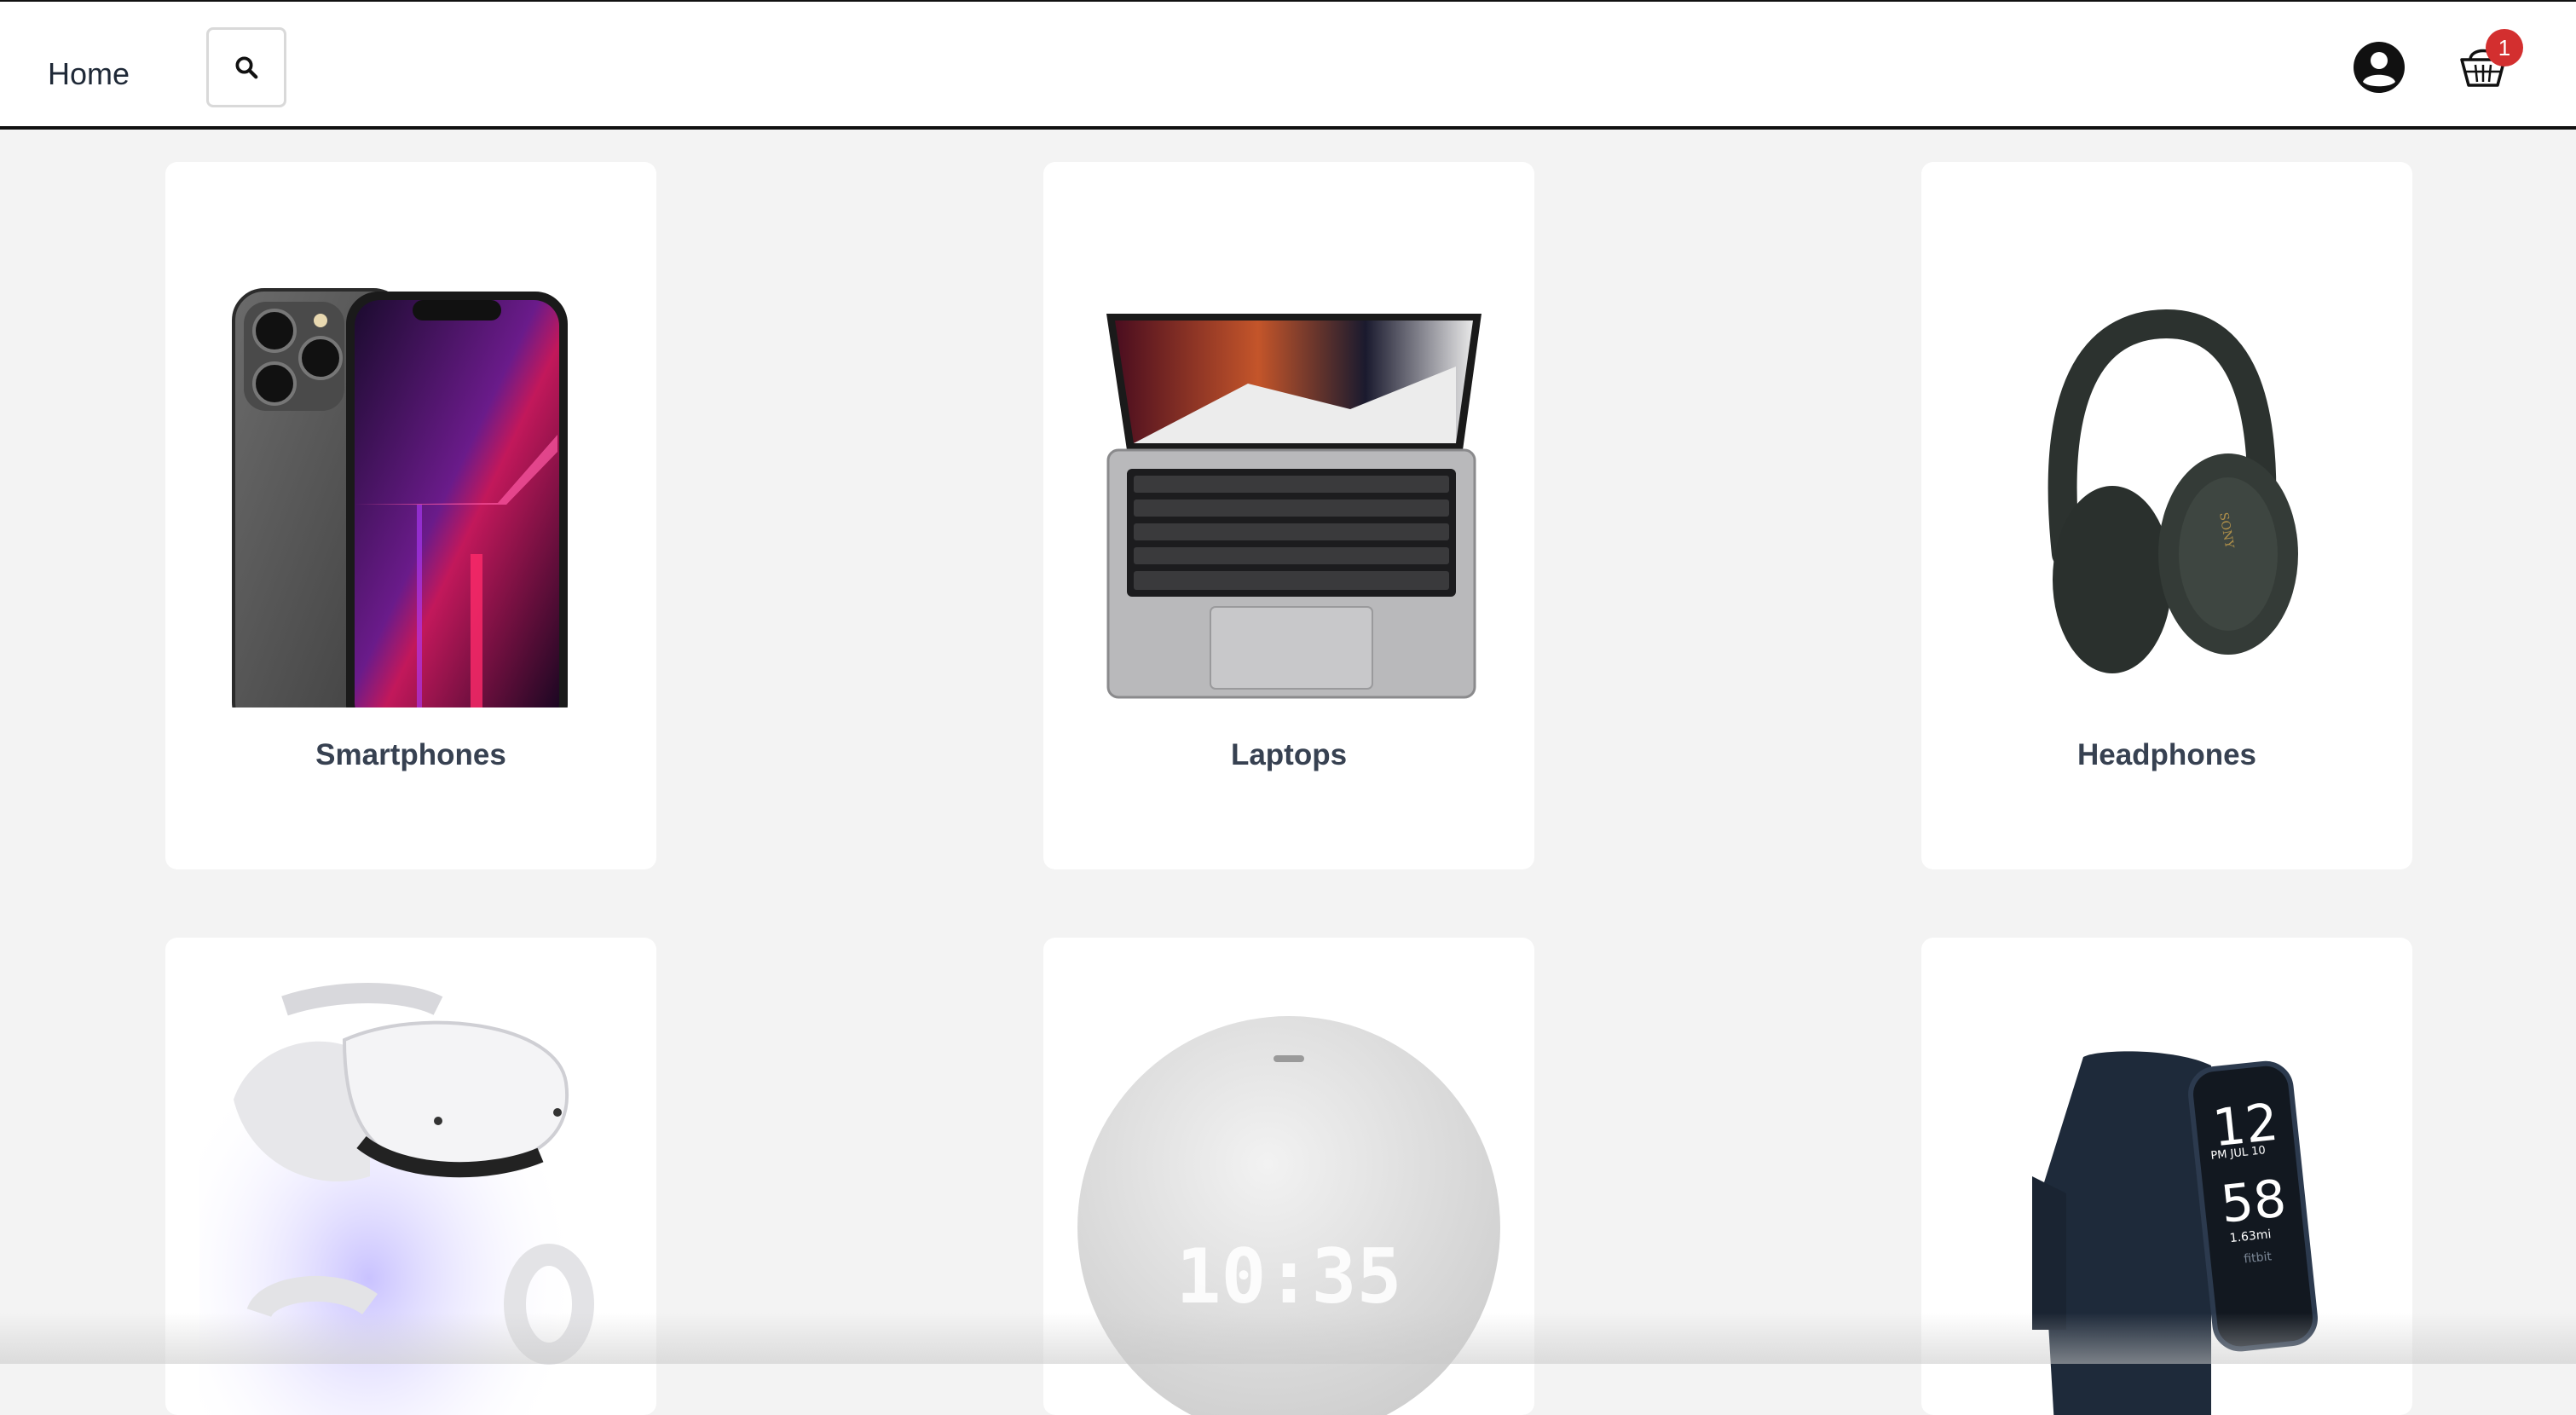 Image resolution: width=2576 pixels, height=1415 pixels. Describe the element at coordinates (1288, 65) in the screenshot. I see `top-navbar: Home 1` at that location.